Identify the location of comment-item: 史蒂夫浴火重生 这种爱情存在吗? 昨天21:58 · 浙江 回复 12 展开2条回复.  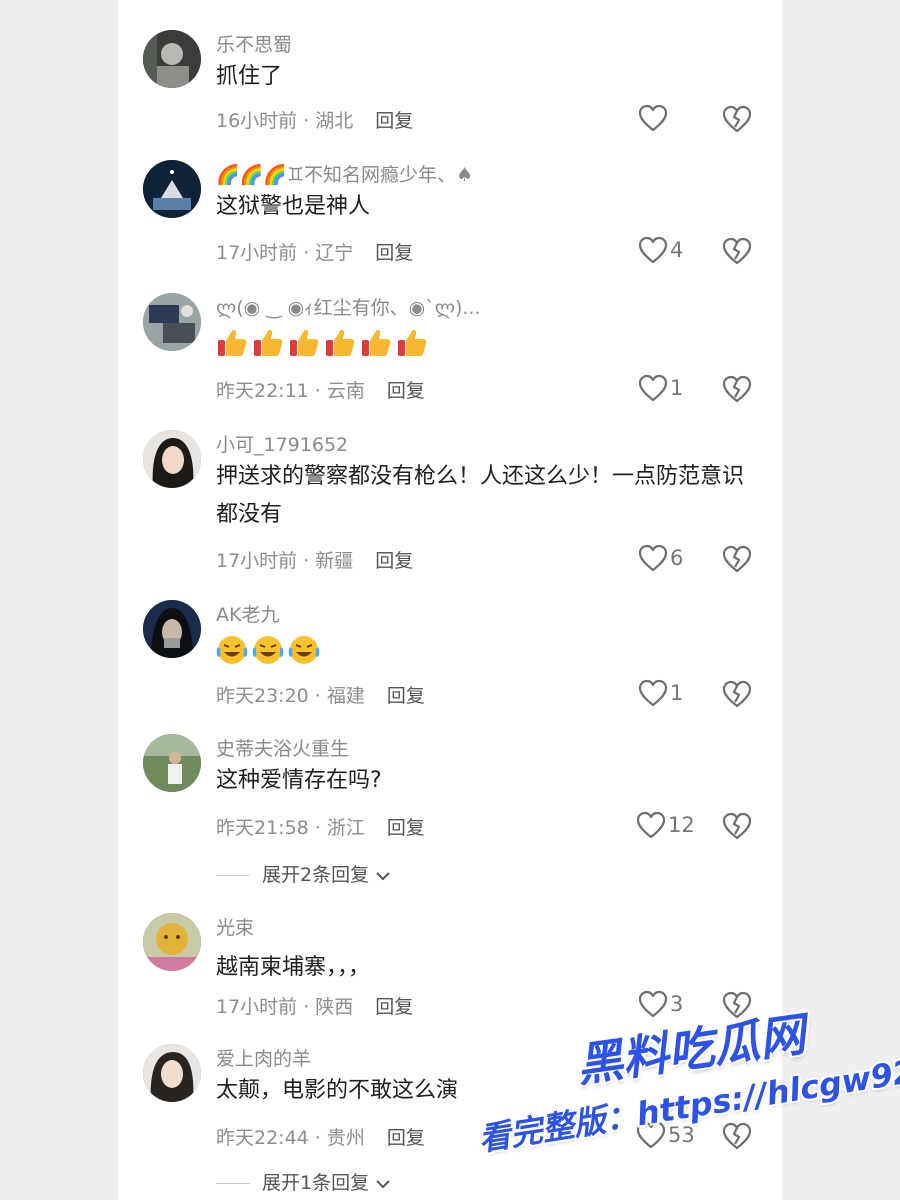
(450, 814).